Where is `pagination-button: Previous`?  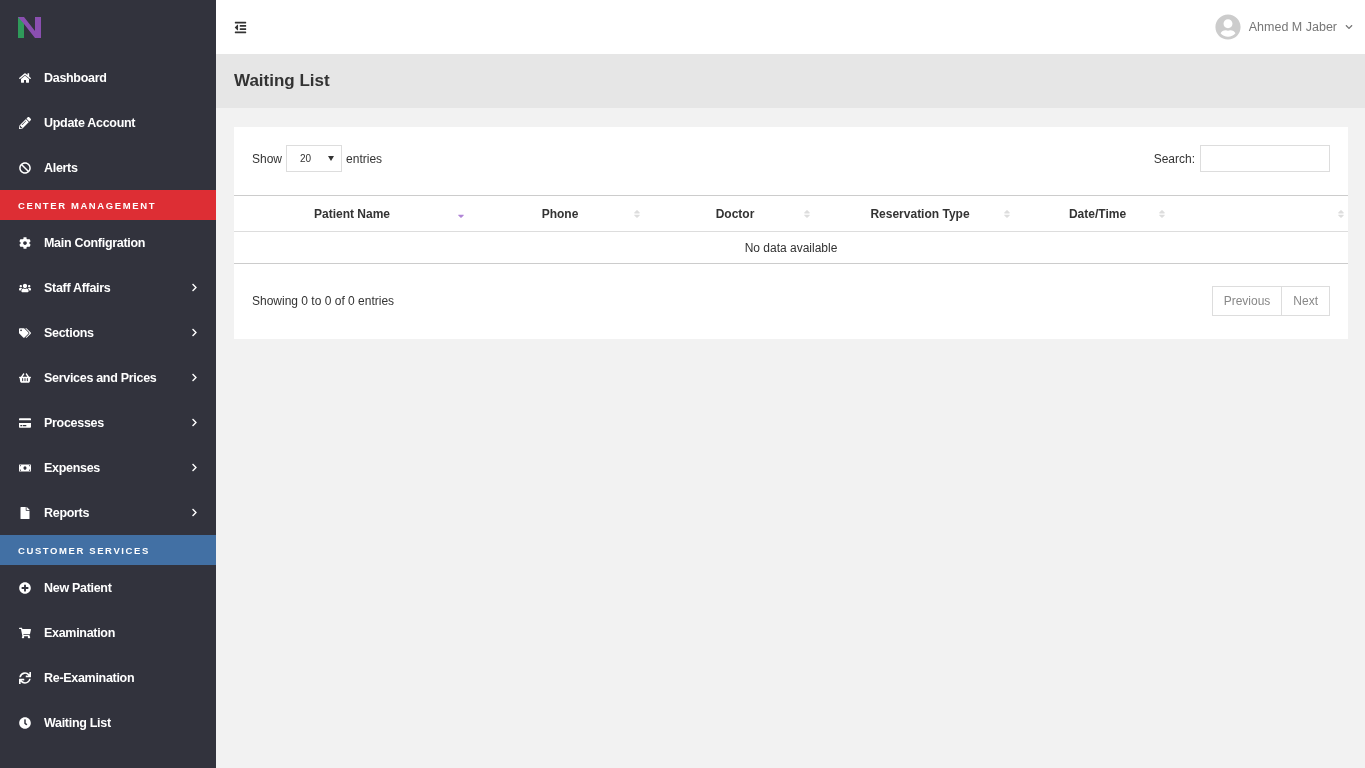 pagination-button: Previous is located at coordinates (1247, 301).